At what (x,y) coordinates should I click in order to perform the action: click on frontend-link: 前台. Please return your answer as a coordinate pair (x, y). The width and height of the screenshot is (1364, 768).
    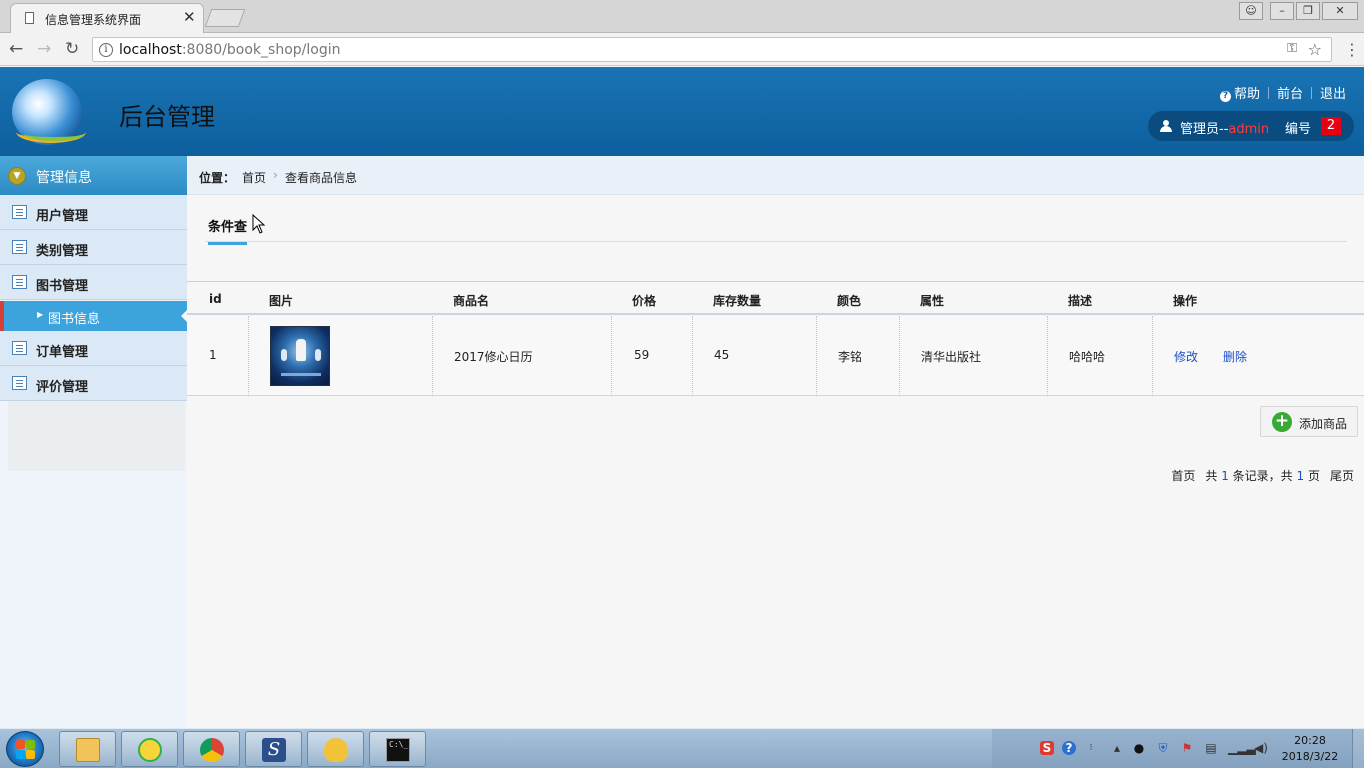
    Looking at the image, I should click on (1290, 92).